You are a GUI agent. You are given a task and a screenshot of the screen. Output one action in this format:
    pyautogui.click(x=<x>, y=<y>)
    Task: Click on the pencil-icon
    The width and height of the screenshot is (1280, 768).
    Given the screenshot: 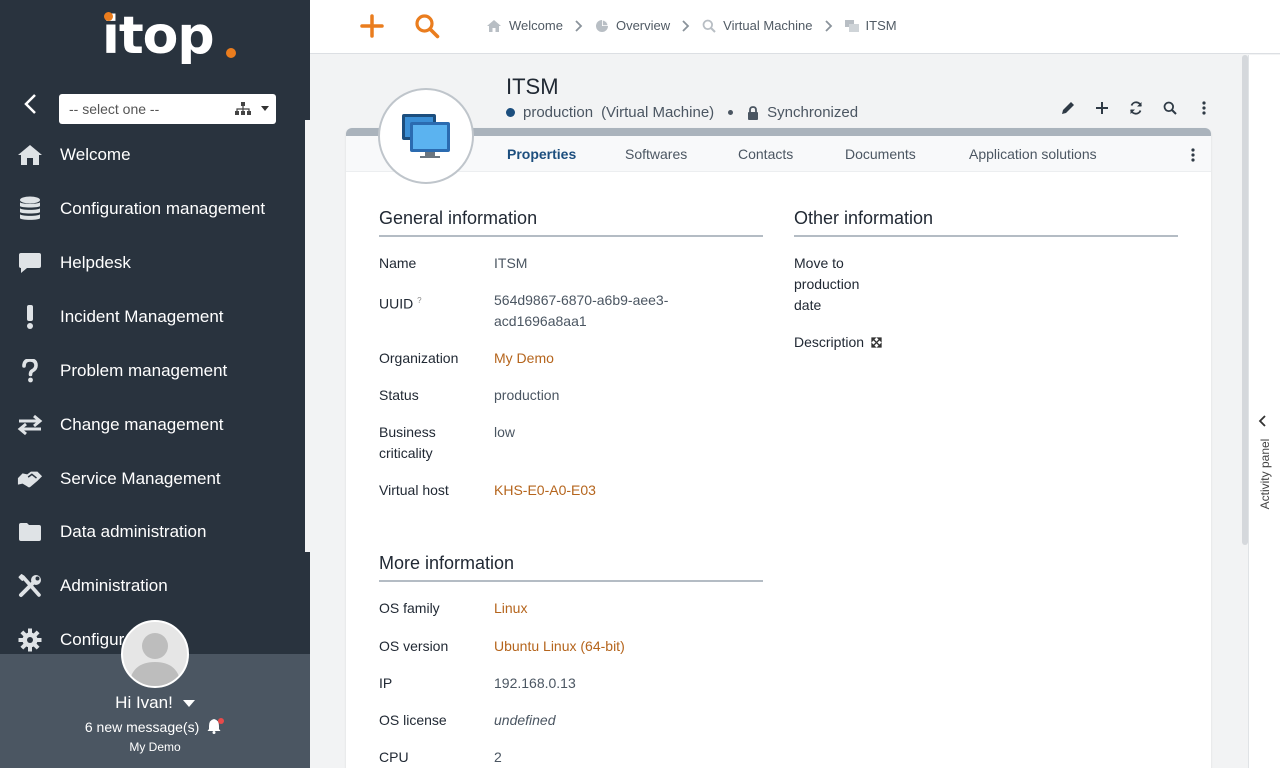 What is the action you would take?
    pyautogui.click(x=1068, y=108)
    